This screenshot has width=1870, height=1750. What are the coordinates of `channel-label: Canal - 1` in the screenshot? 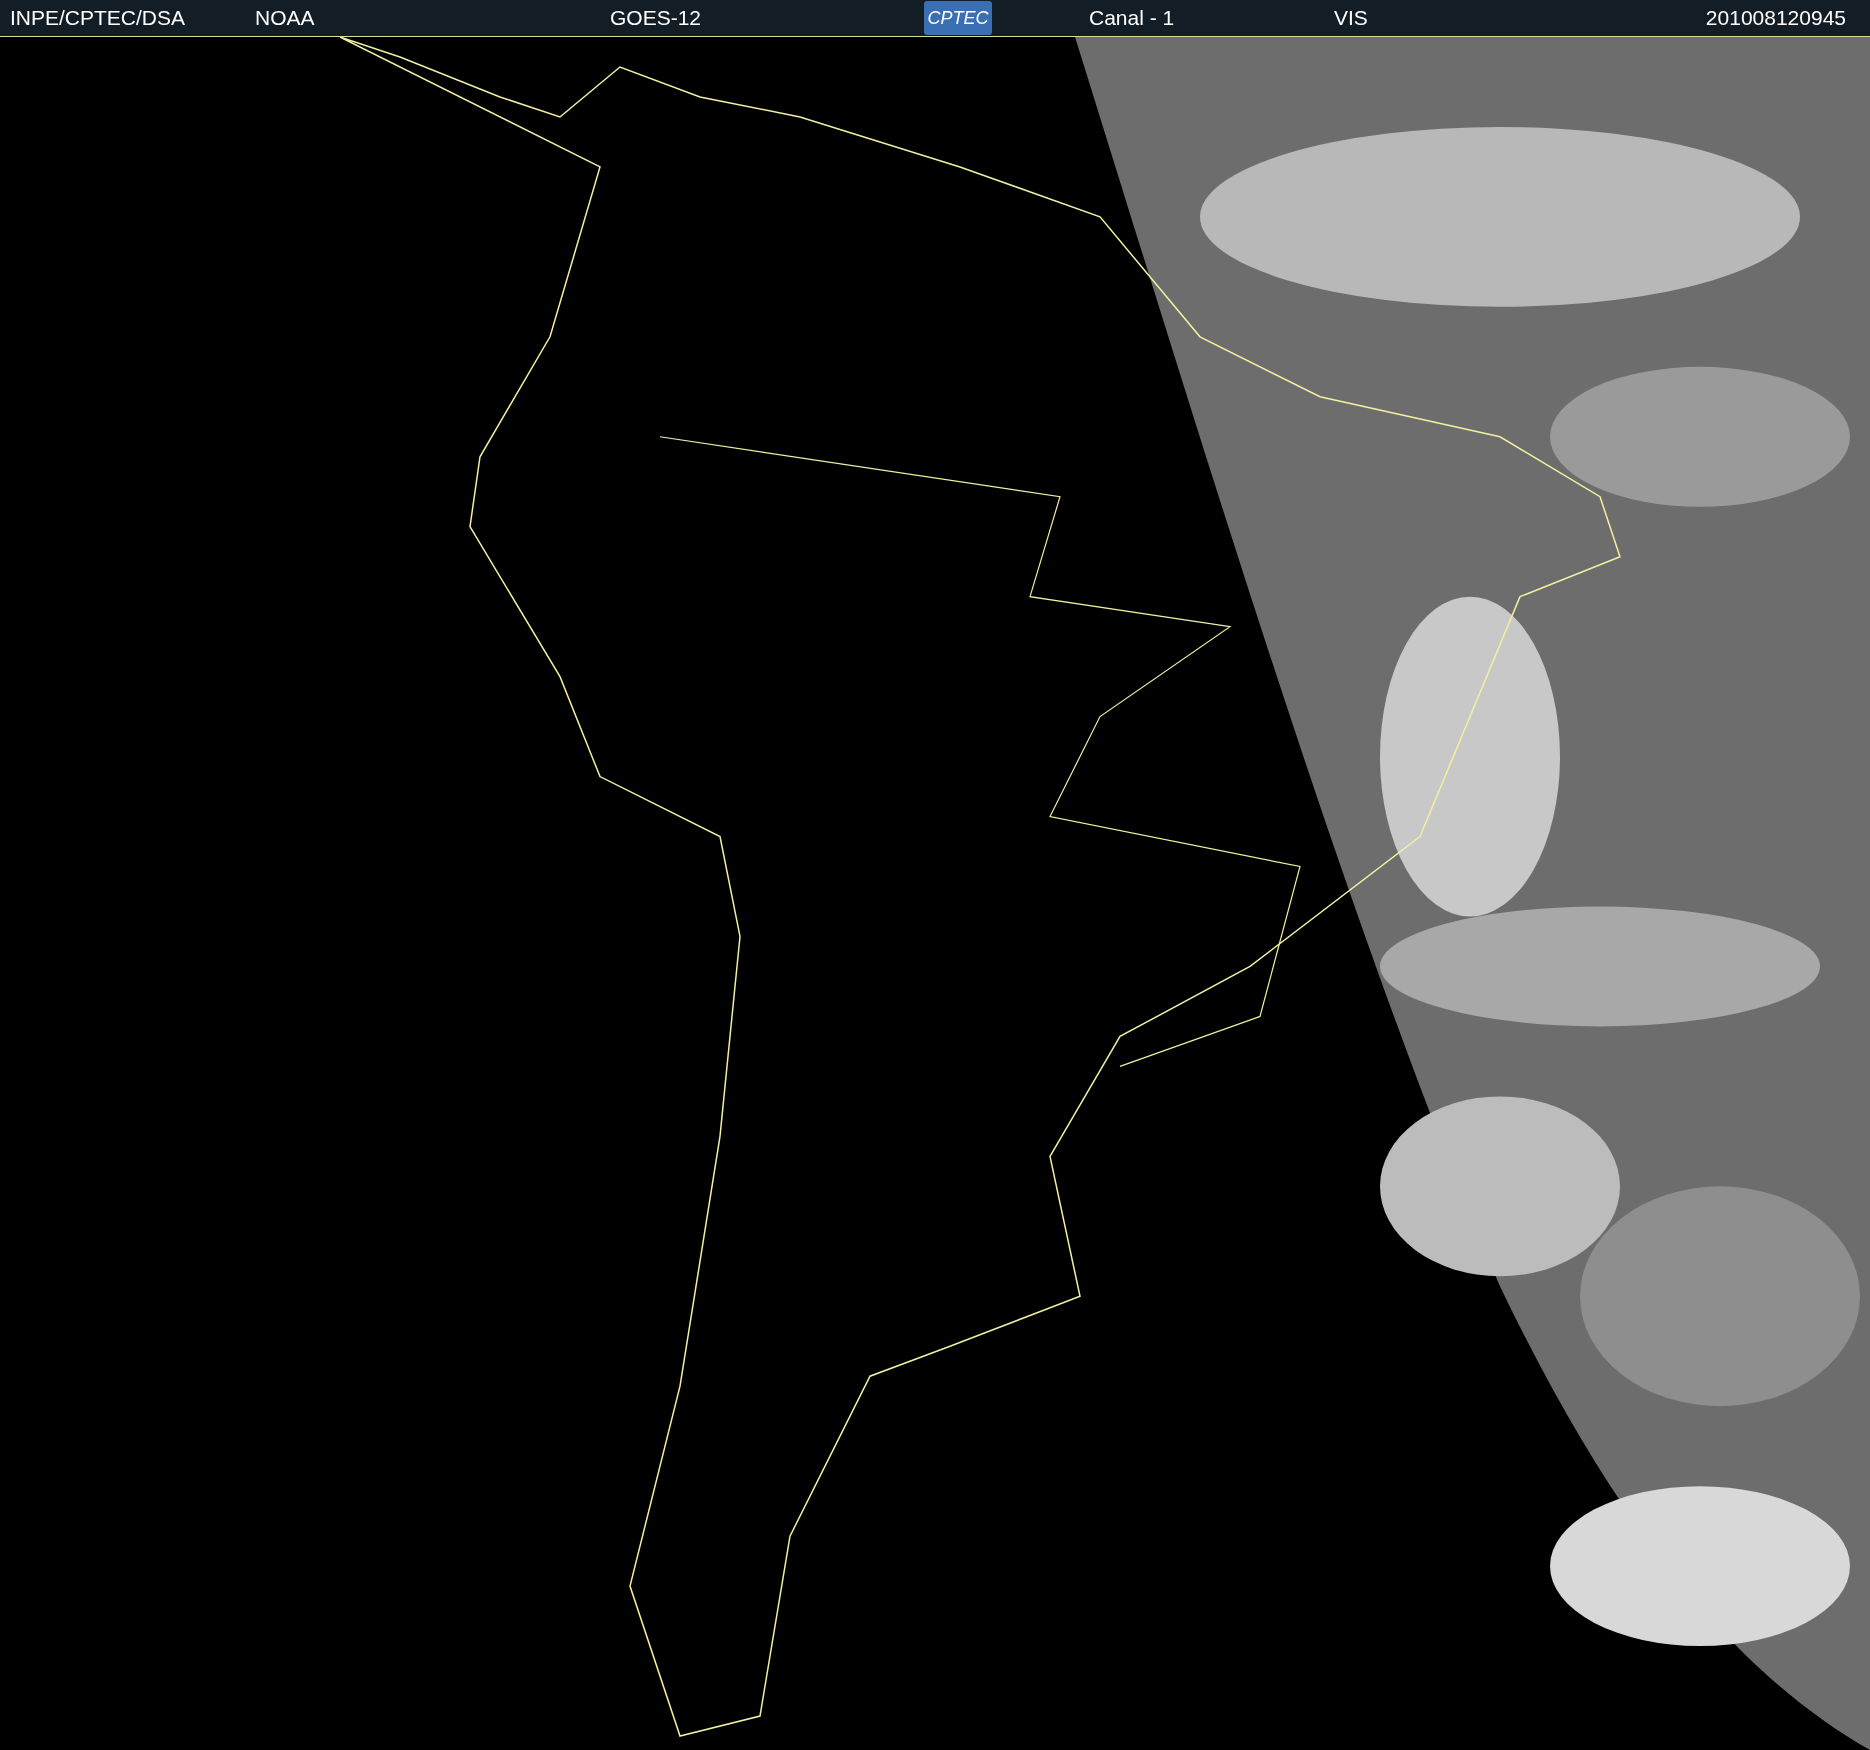 It's located at (1132, 18).